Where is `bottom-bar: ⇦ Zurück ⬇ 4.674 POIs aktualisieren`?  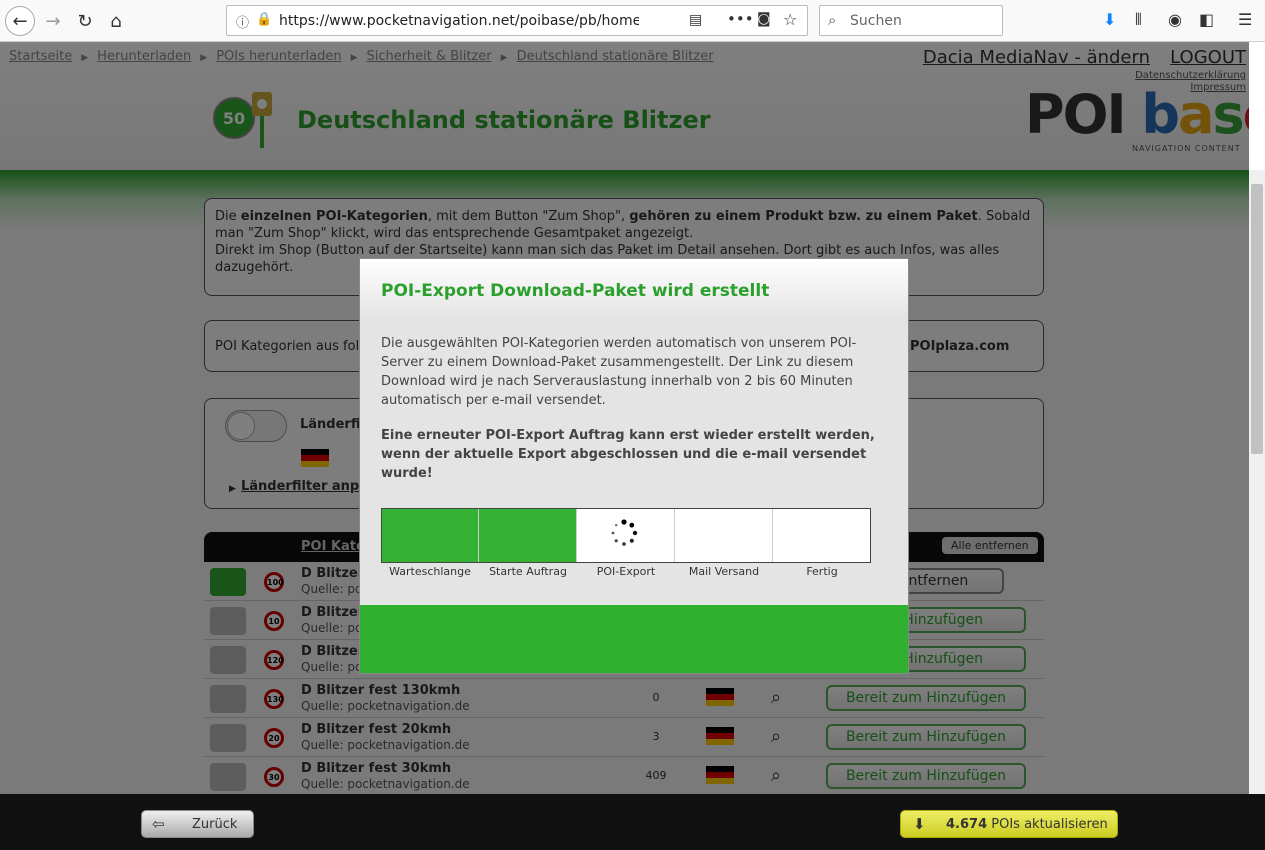
bottom-bar: ⇦ Zurück ⬇ 4.674 POIs aktualisieren is located at coordinates (632, 822).